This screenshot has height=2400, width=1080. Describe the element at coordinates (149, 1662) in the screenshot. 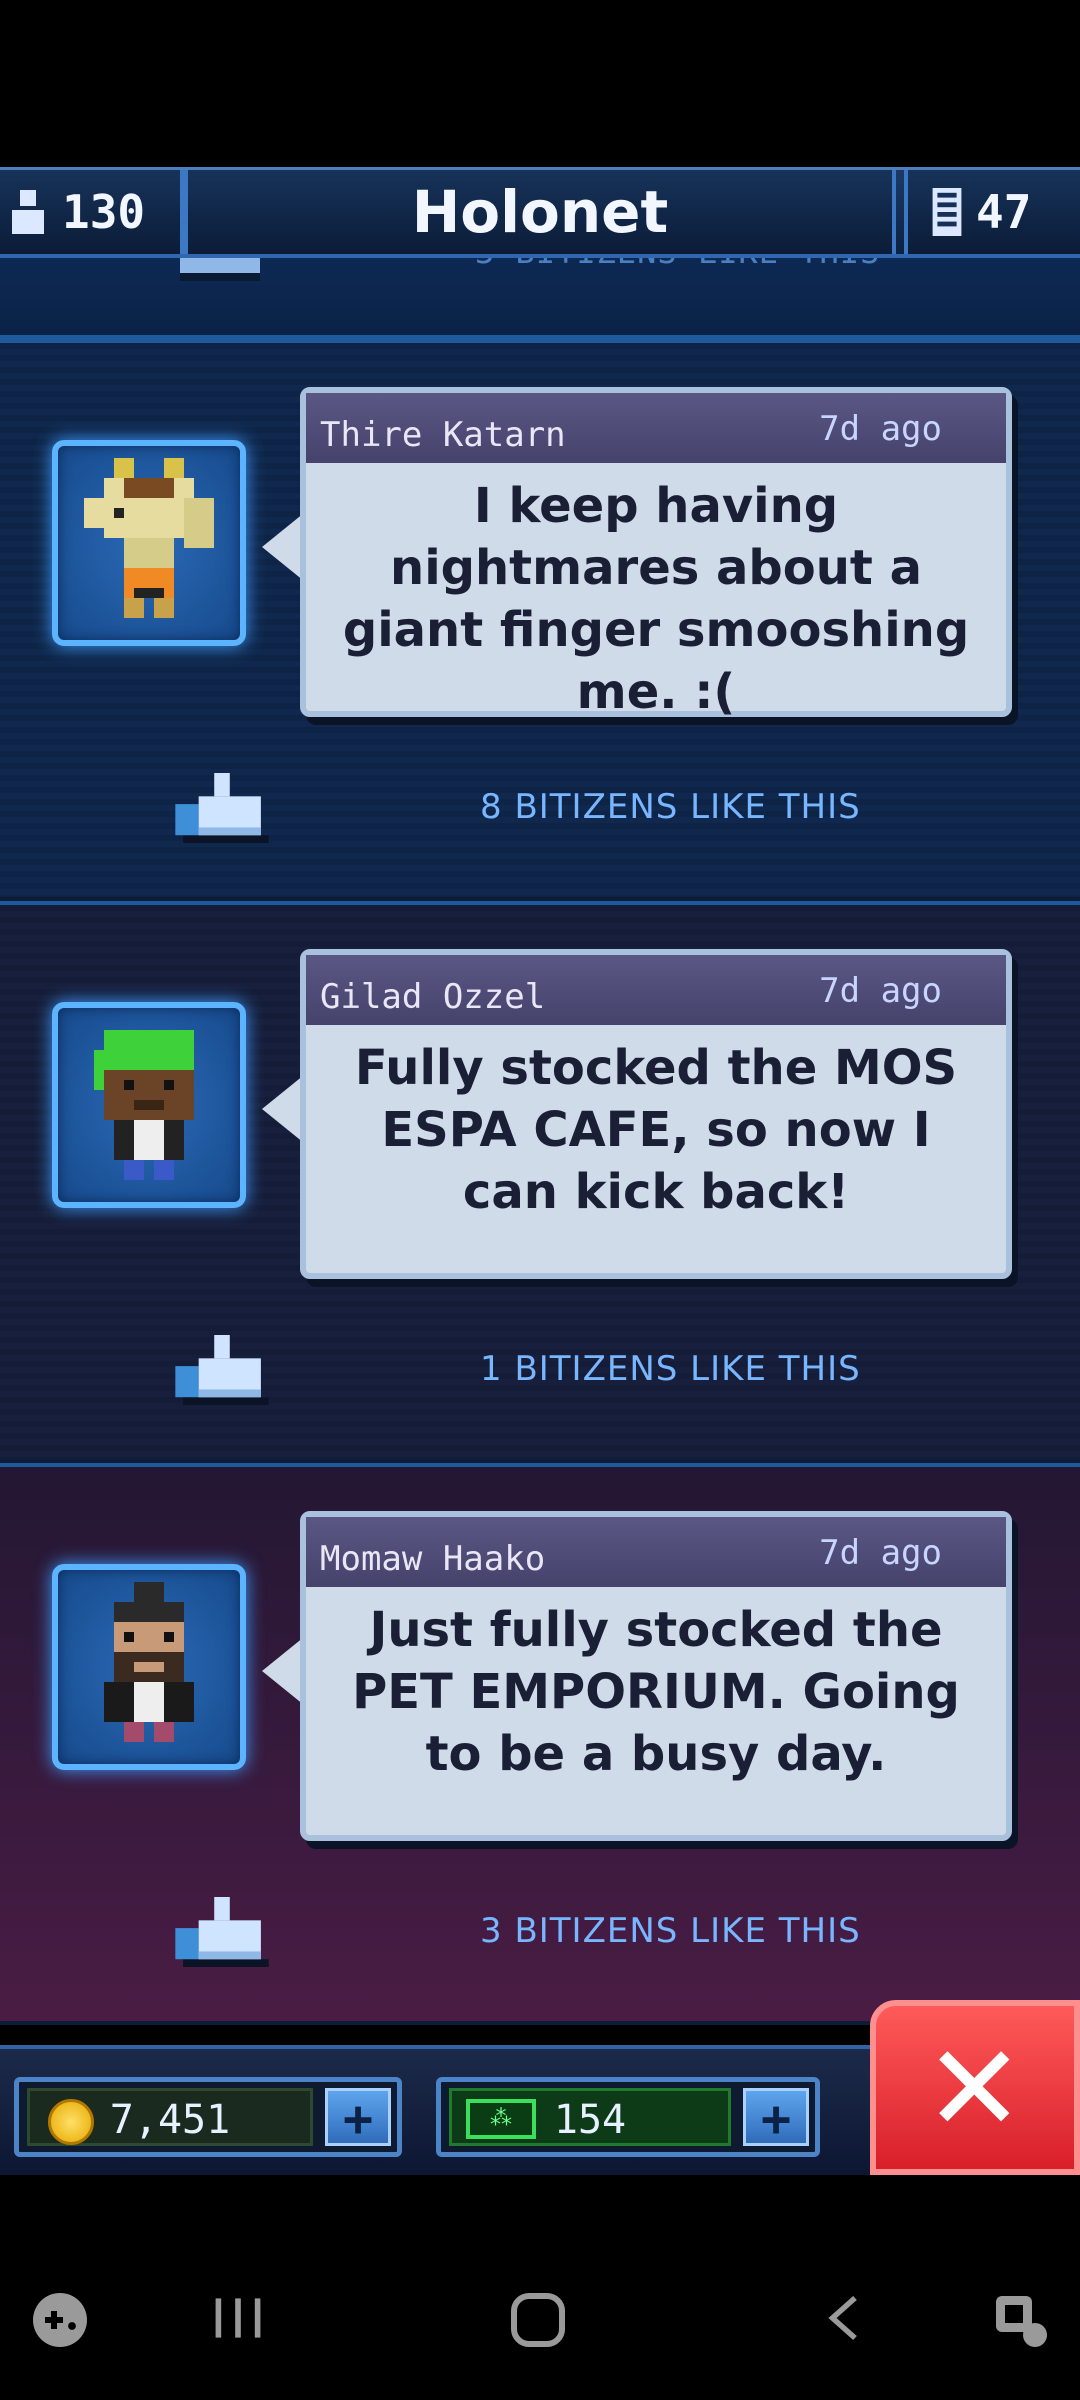

I see `bearded-man-avatar` at that location.